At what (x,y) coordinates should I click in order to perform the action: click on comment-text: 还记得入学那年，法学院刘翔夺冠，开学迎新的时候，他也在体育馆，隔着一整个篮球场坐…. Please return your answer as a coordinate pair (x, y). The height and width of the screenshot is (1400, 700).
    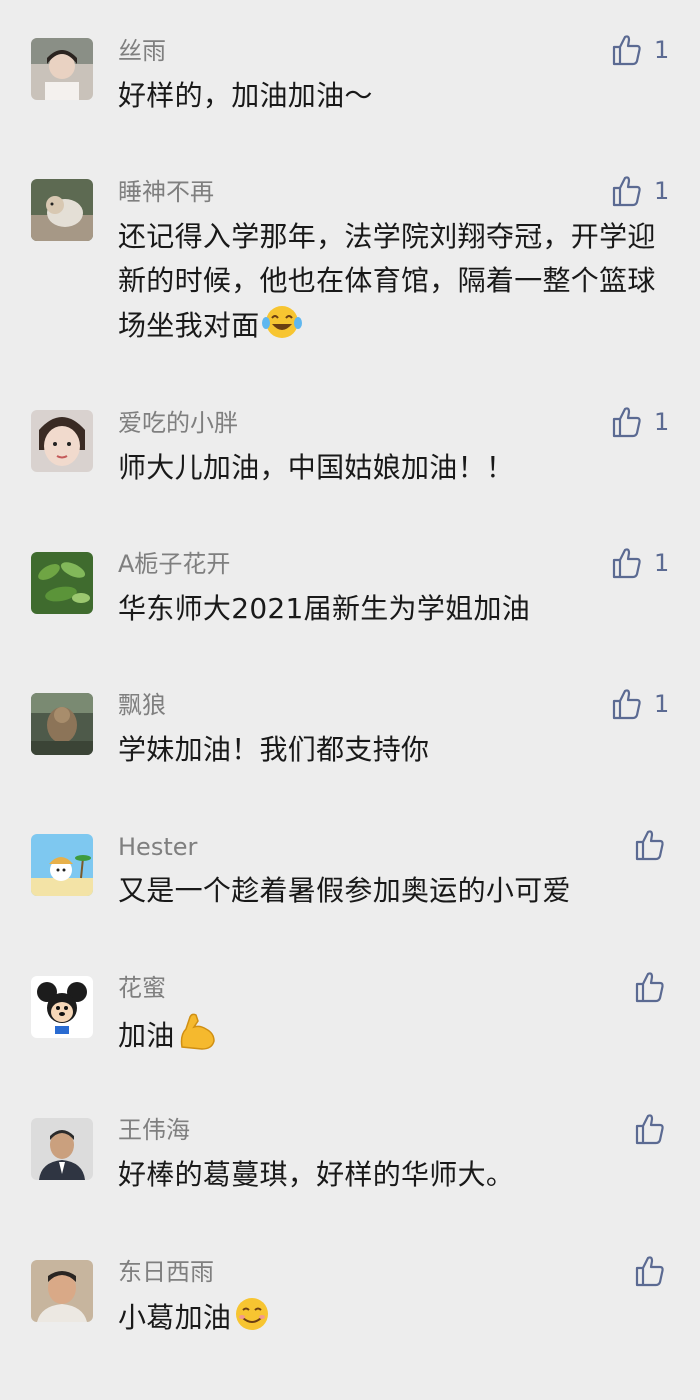
    Looking at the image, I should click on (398, 281).